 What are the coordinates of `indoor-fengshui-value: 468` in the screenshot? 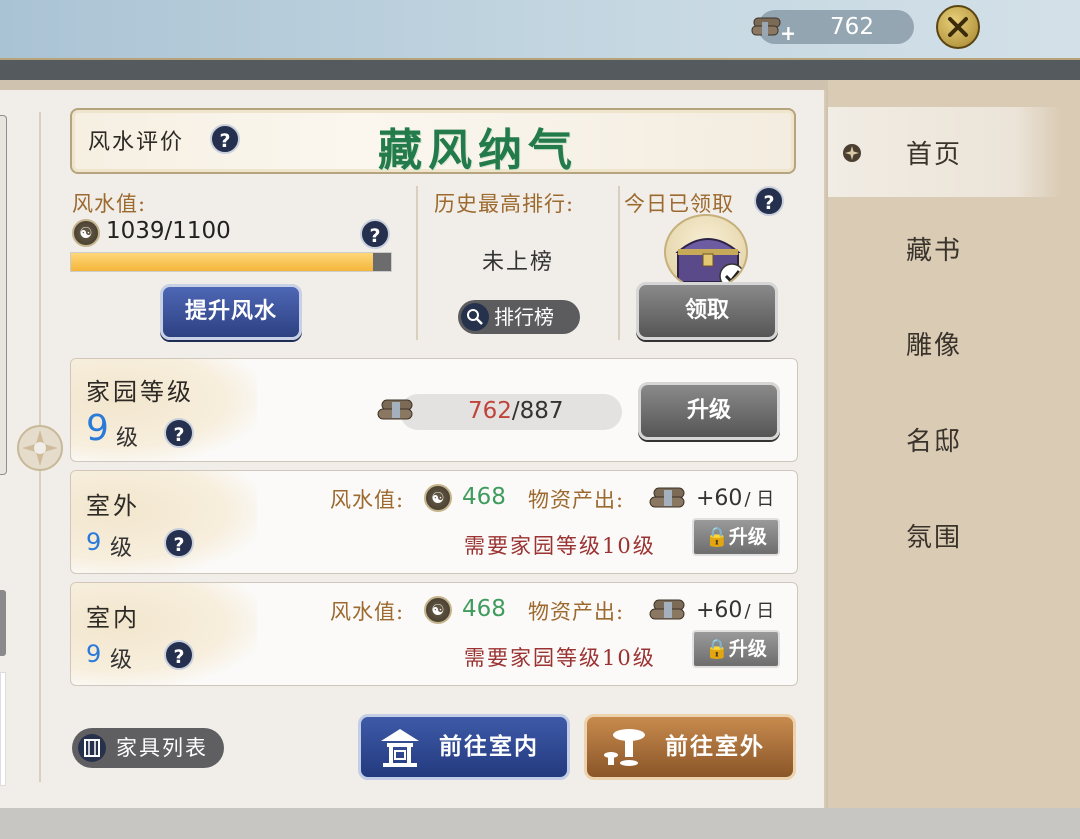 It's located at (484, 609).